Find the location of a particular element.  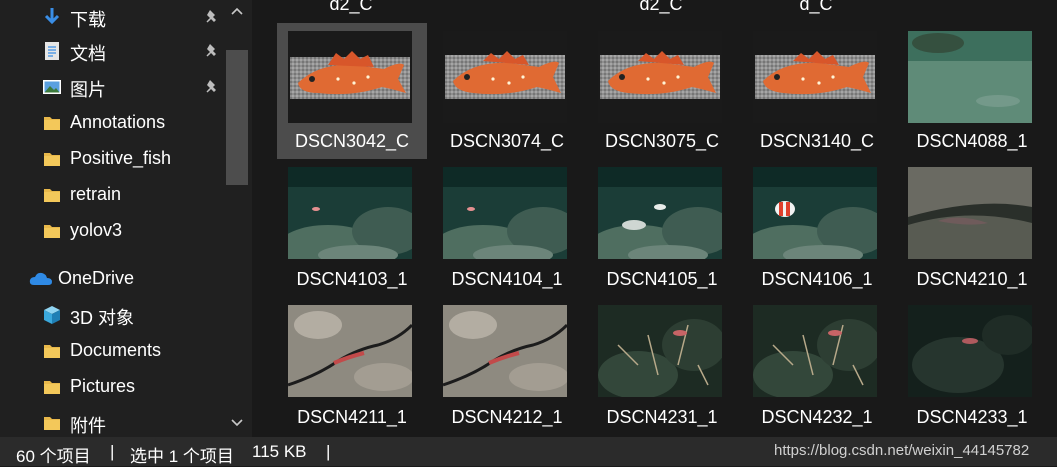

file-tile: DSCN3042_C is located at coordinates (352, 91).